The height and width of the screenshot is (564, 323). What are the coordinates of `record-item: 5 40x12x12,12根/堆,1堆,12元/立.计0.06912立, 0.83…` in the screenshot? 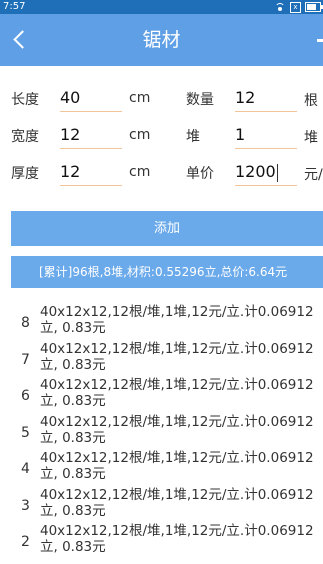 It's located at (167, 431).